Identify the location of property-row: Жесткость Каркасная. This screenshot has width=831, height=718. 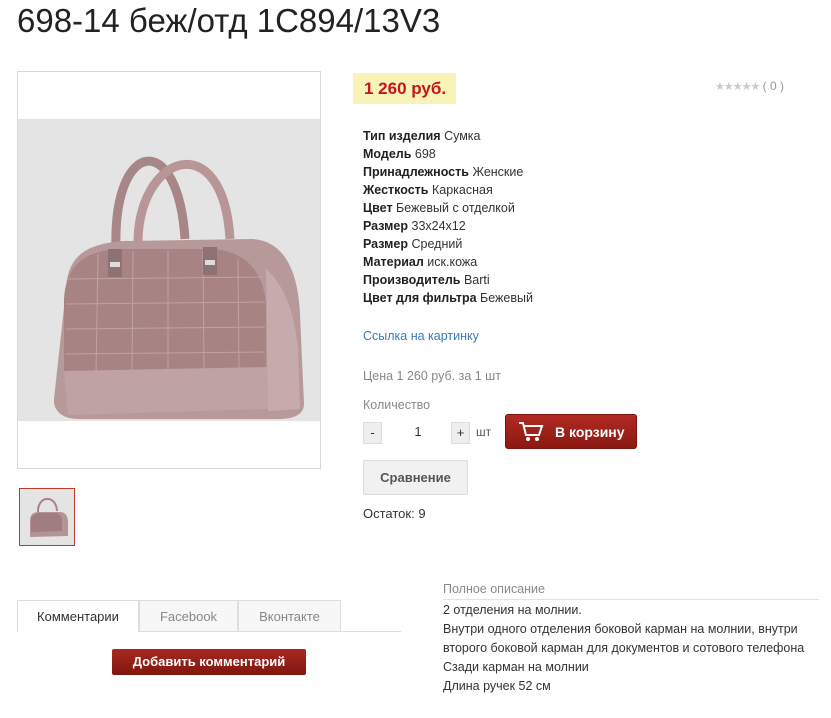
(428, 190).